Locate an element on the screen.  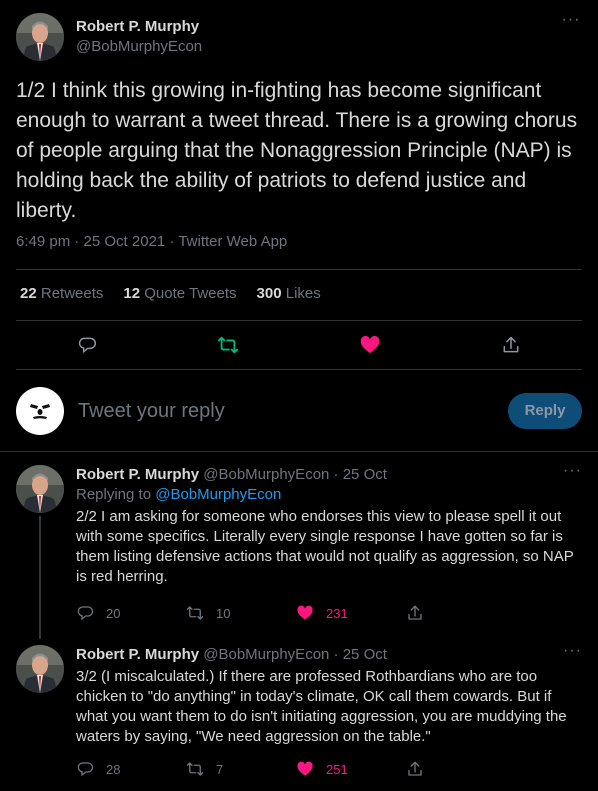
tweet-actions is located at coordinates (299, 345).